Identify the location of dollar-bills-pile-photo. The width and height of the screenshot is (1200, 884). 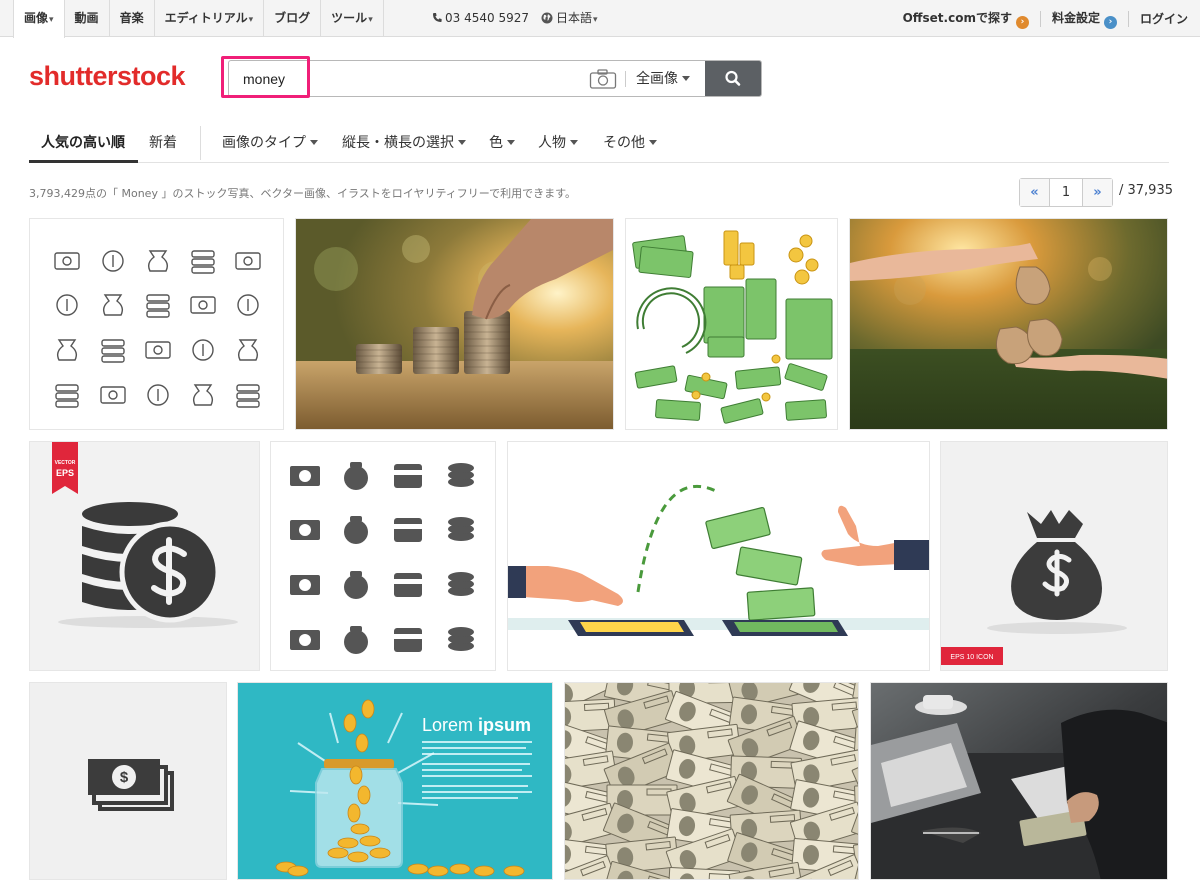
(711, 781).